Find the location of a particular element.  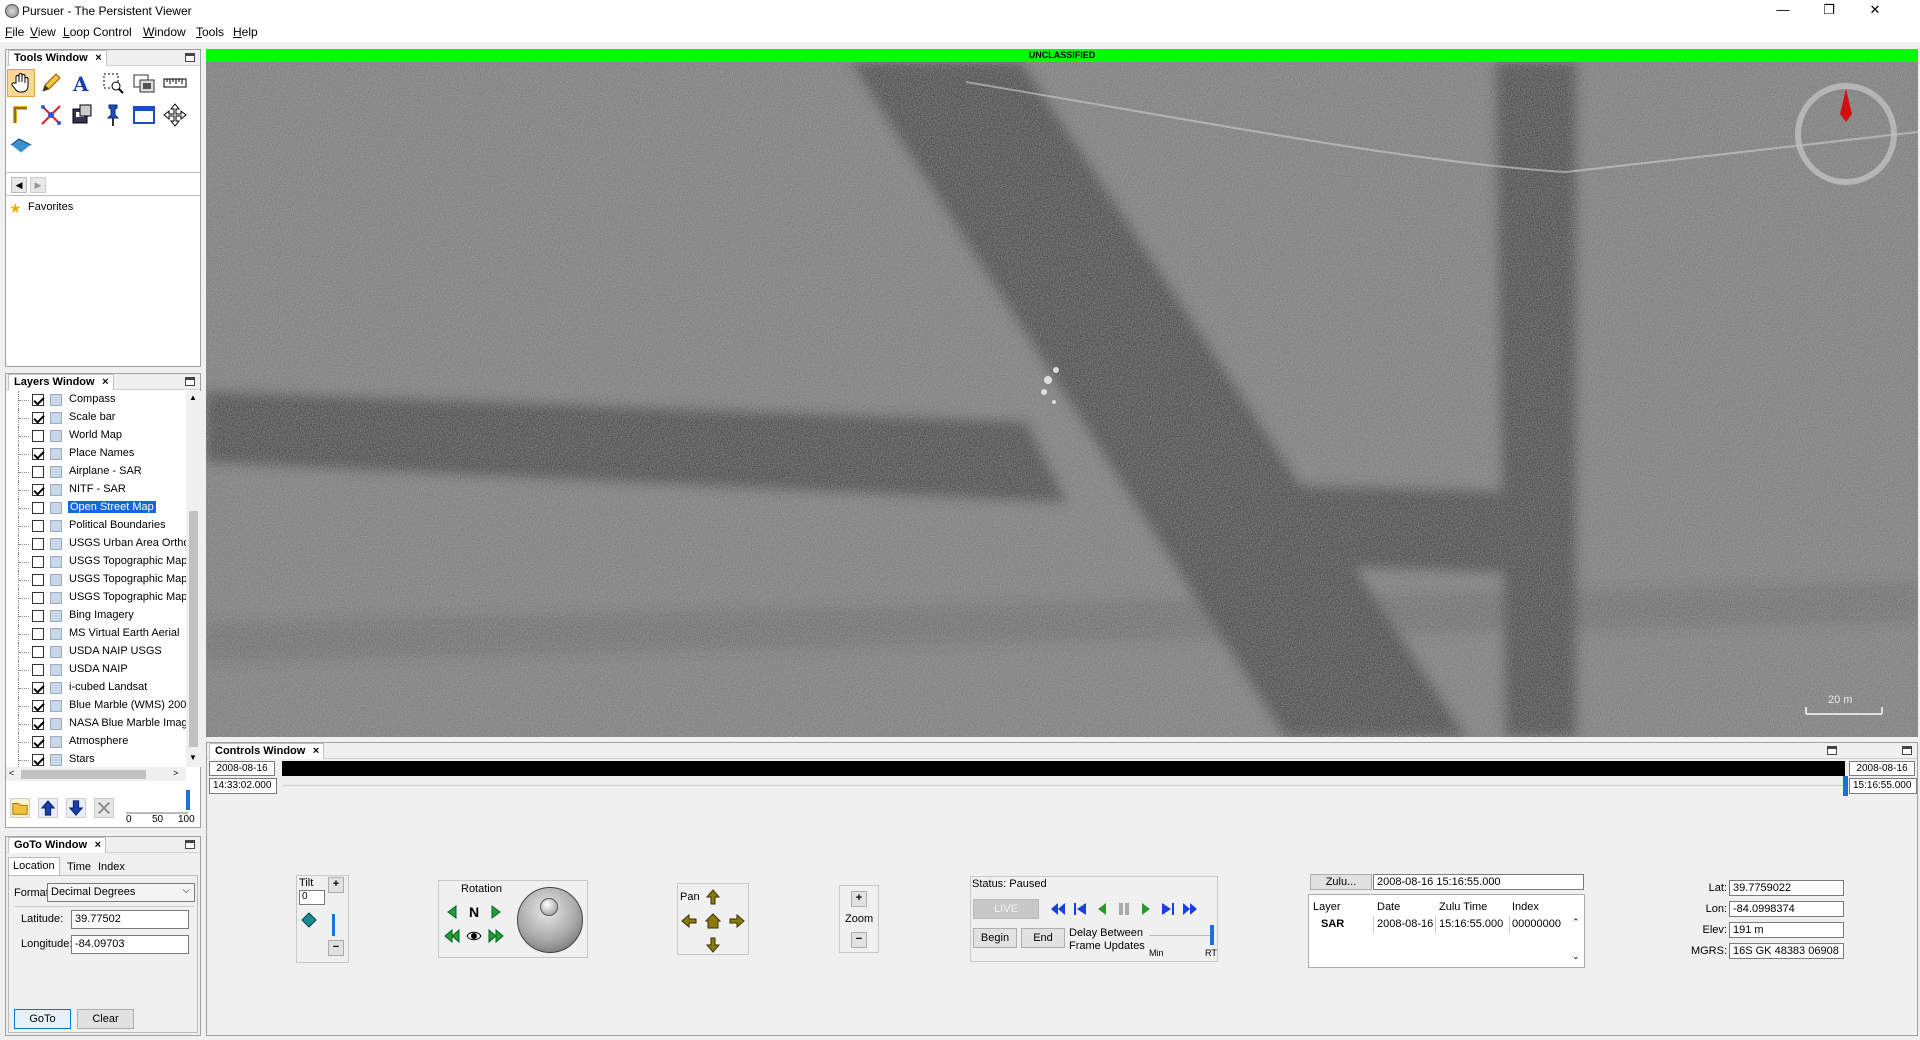

menu-tools: Tools is located at coordinates (210, 32).